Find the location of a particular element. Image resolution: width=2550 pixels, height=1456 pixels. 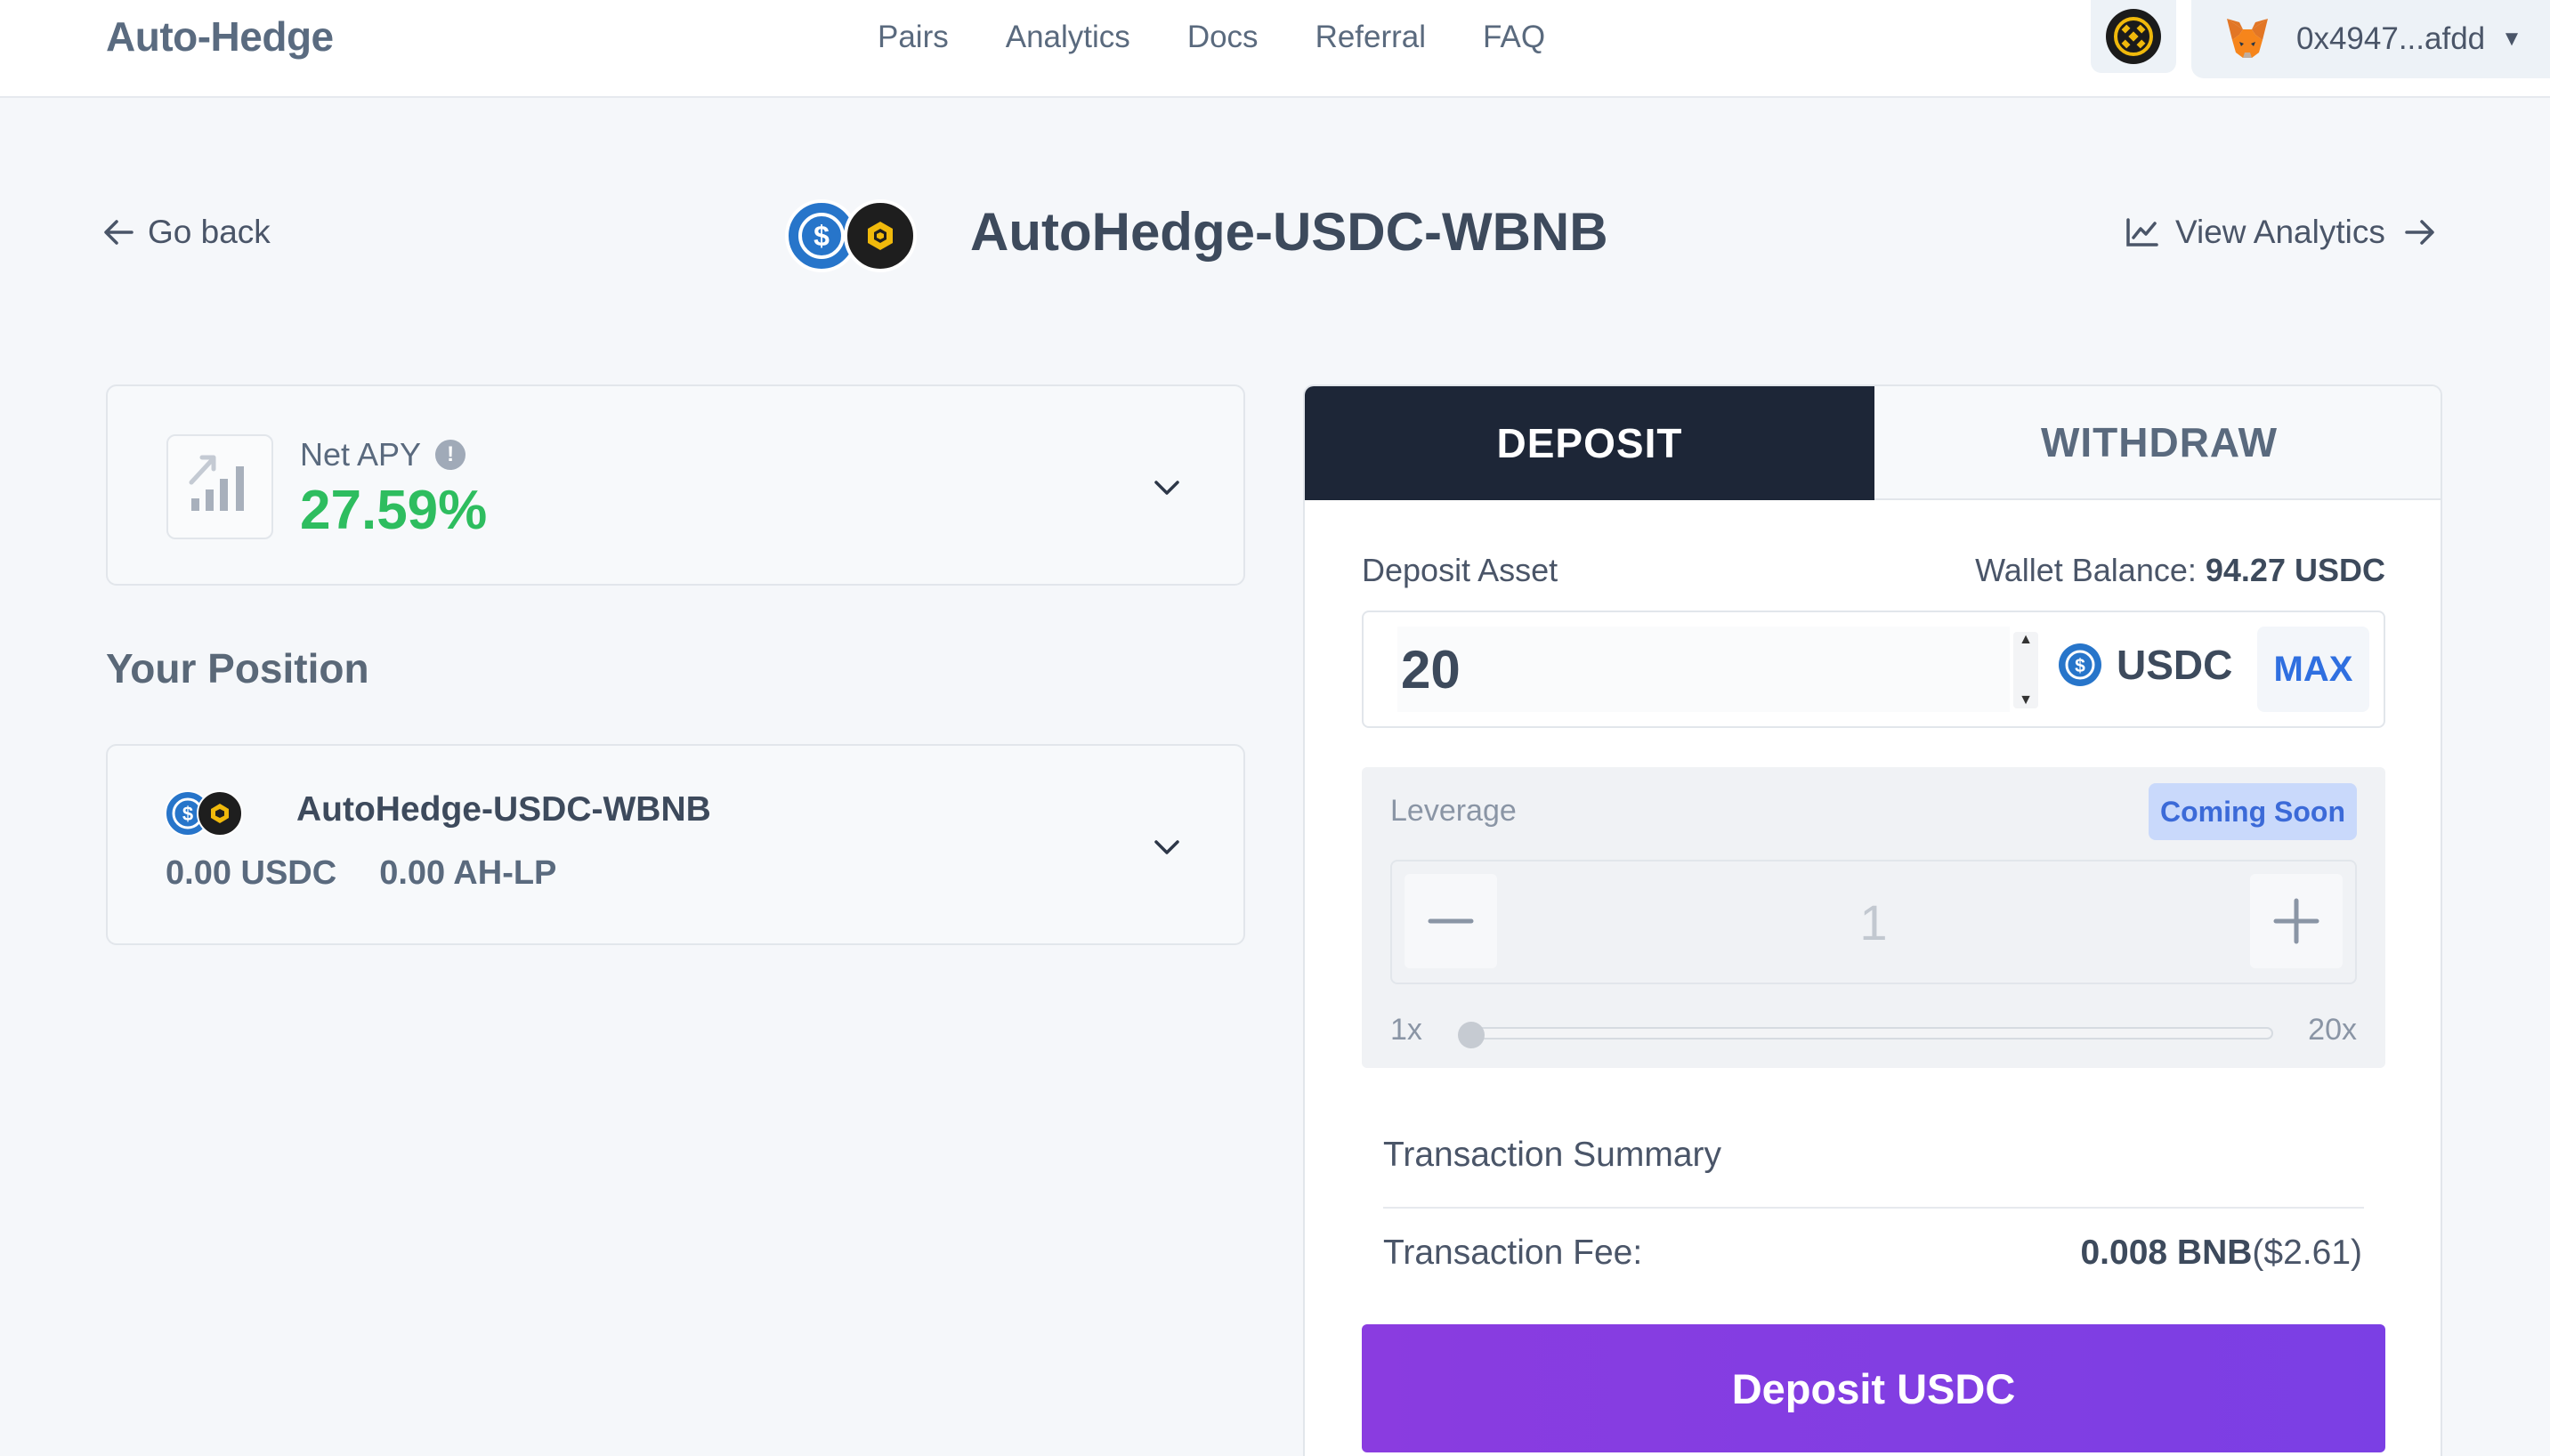

wallet-balance: Wallet Balance: 94.27 USDC is located at coordinates (2180, 570).